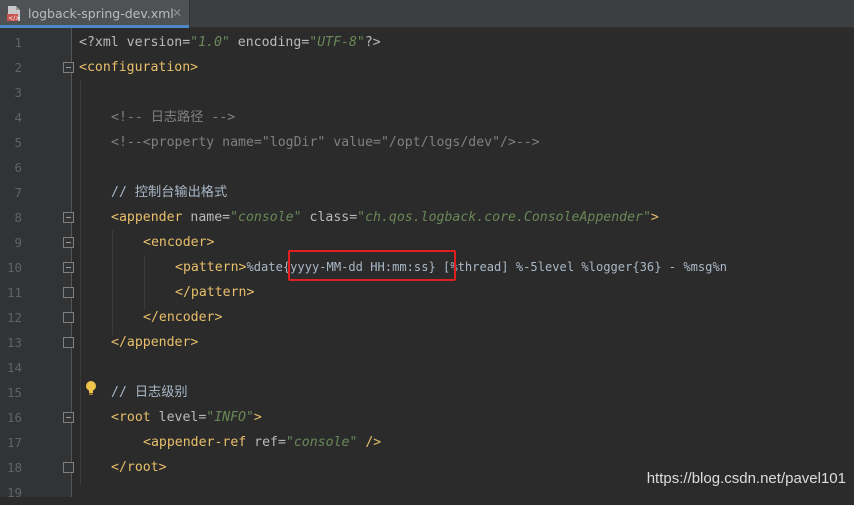  What do you see at coordinates (18, 217) in the screenshot?
I see `line-number: 8` at bounding box center [18, 217].